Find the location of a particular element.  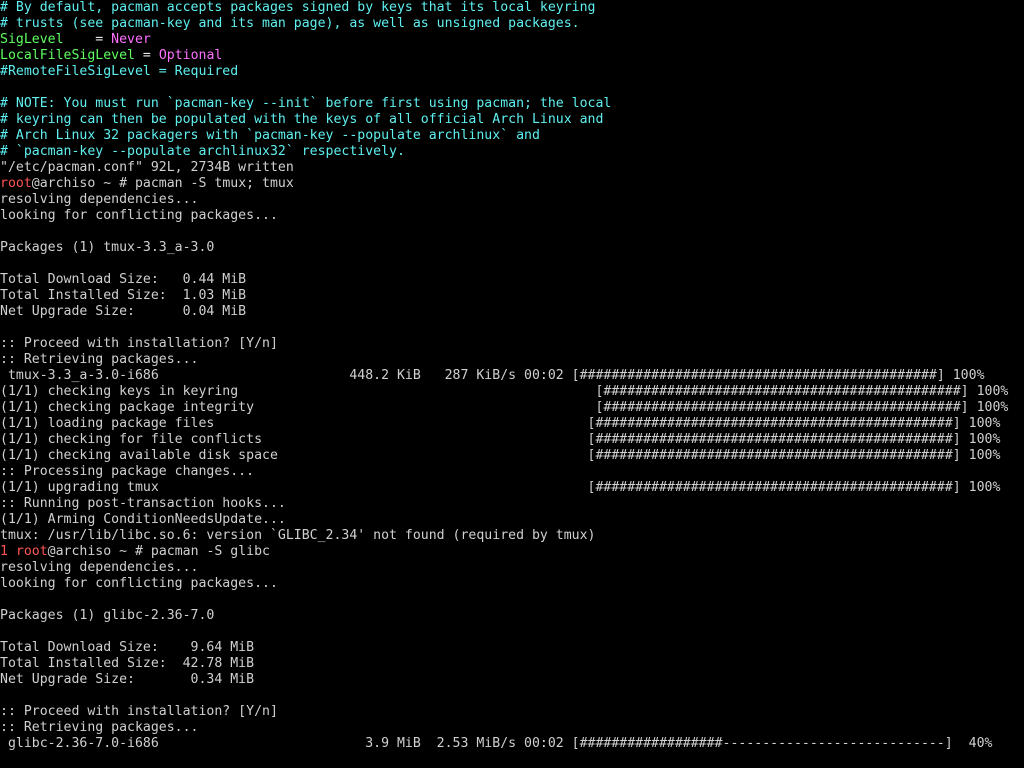

config-key: LocalFileSigLevel is located at coordinates (67, 55).